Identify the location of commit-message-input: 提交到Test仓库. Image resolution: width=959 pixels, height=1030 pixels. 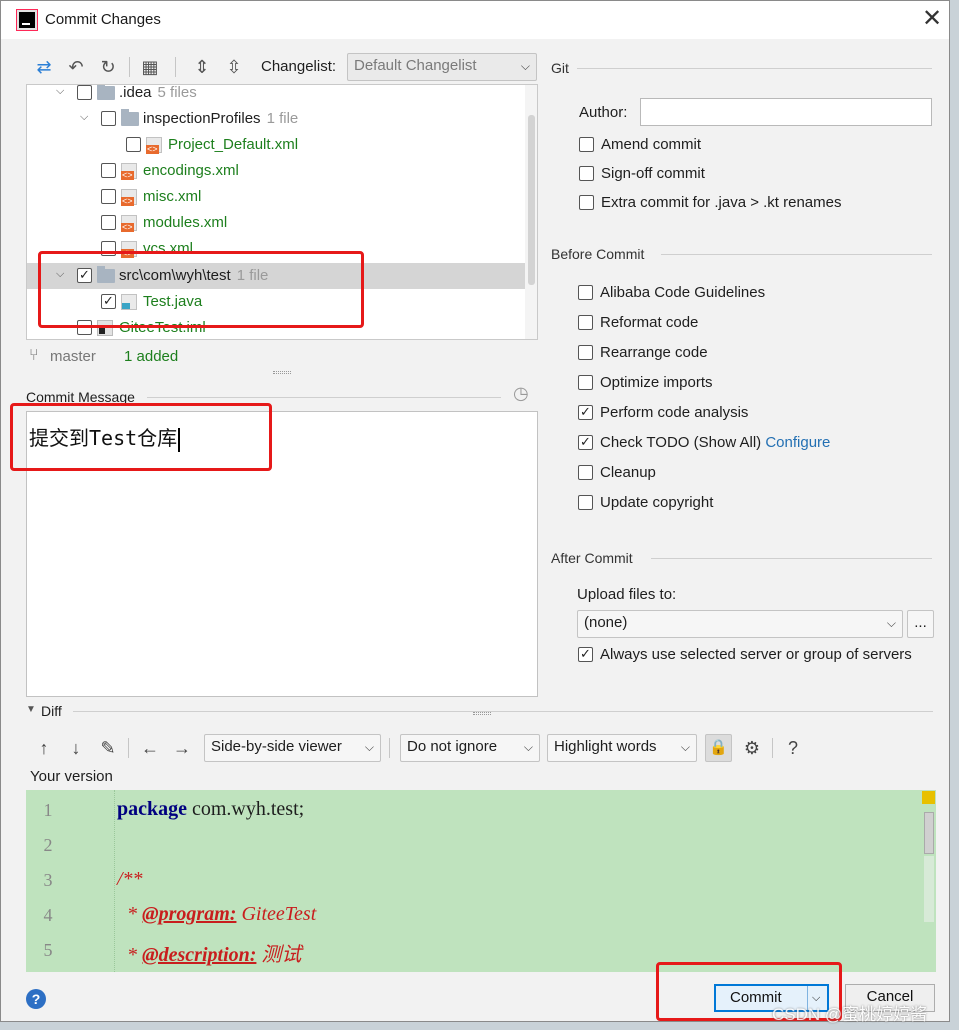
(282, 554).